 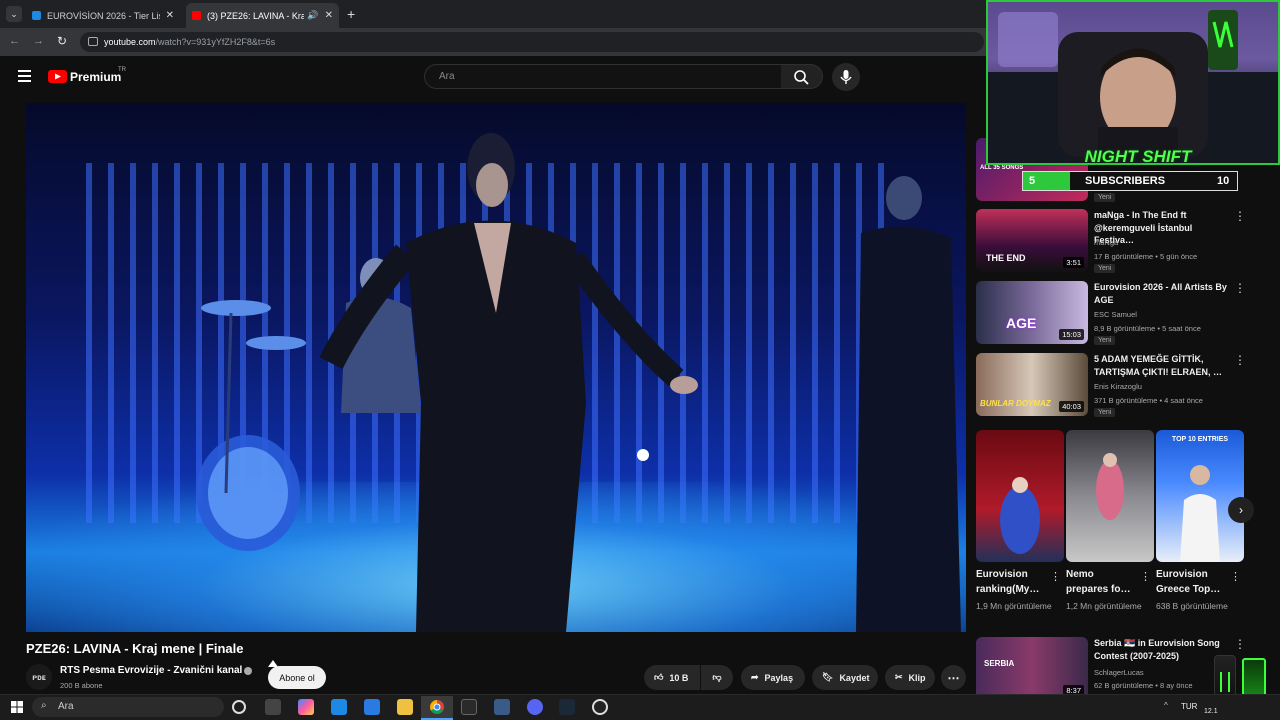 I want to click on clip-button: ✂ Klip, so click(x=910, y=677).